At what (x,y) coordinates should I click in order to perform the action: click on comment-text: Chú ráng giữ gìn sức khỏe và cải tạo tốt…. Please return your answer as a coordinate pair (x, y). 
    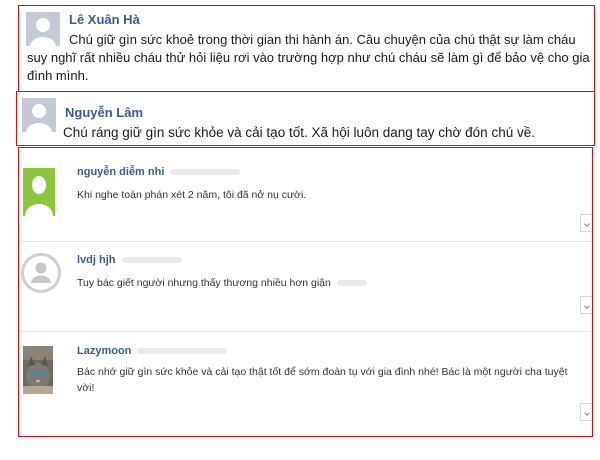
    Looking at the image, I should click on (299, 132).